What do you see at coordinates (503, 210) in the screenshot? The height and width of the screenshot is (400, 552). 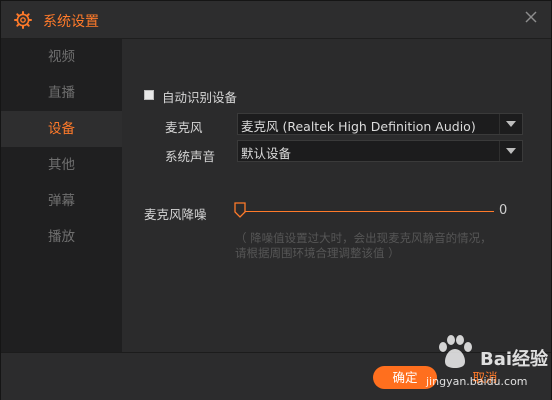 I see `noise-reduction-value: 0` at bounding box center [503, 210].